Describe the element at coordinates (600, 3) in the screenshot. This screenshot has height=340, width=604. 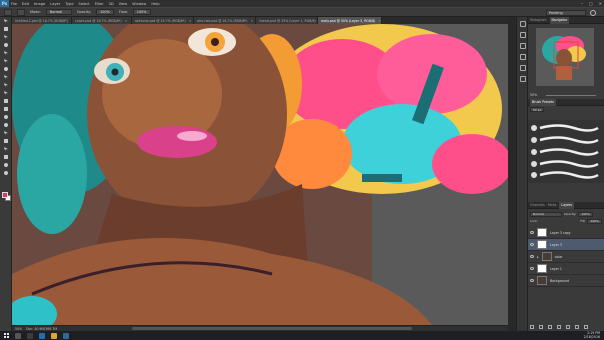
I see `close-icon: ✕` at that location.